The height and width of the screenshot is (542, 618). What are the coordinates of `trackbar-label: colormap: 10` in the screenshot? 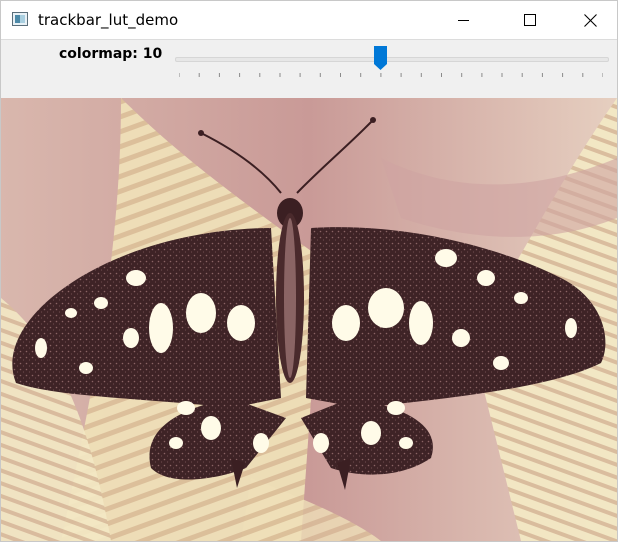 It's located at (111, 54).